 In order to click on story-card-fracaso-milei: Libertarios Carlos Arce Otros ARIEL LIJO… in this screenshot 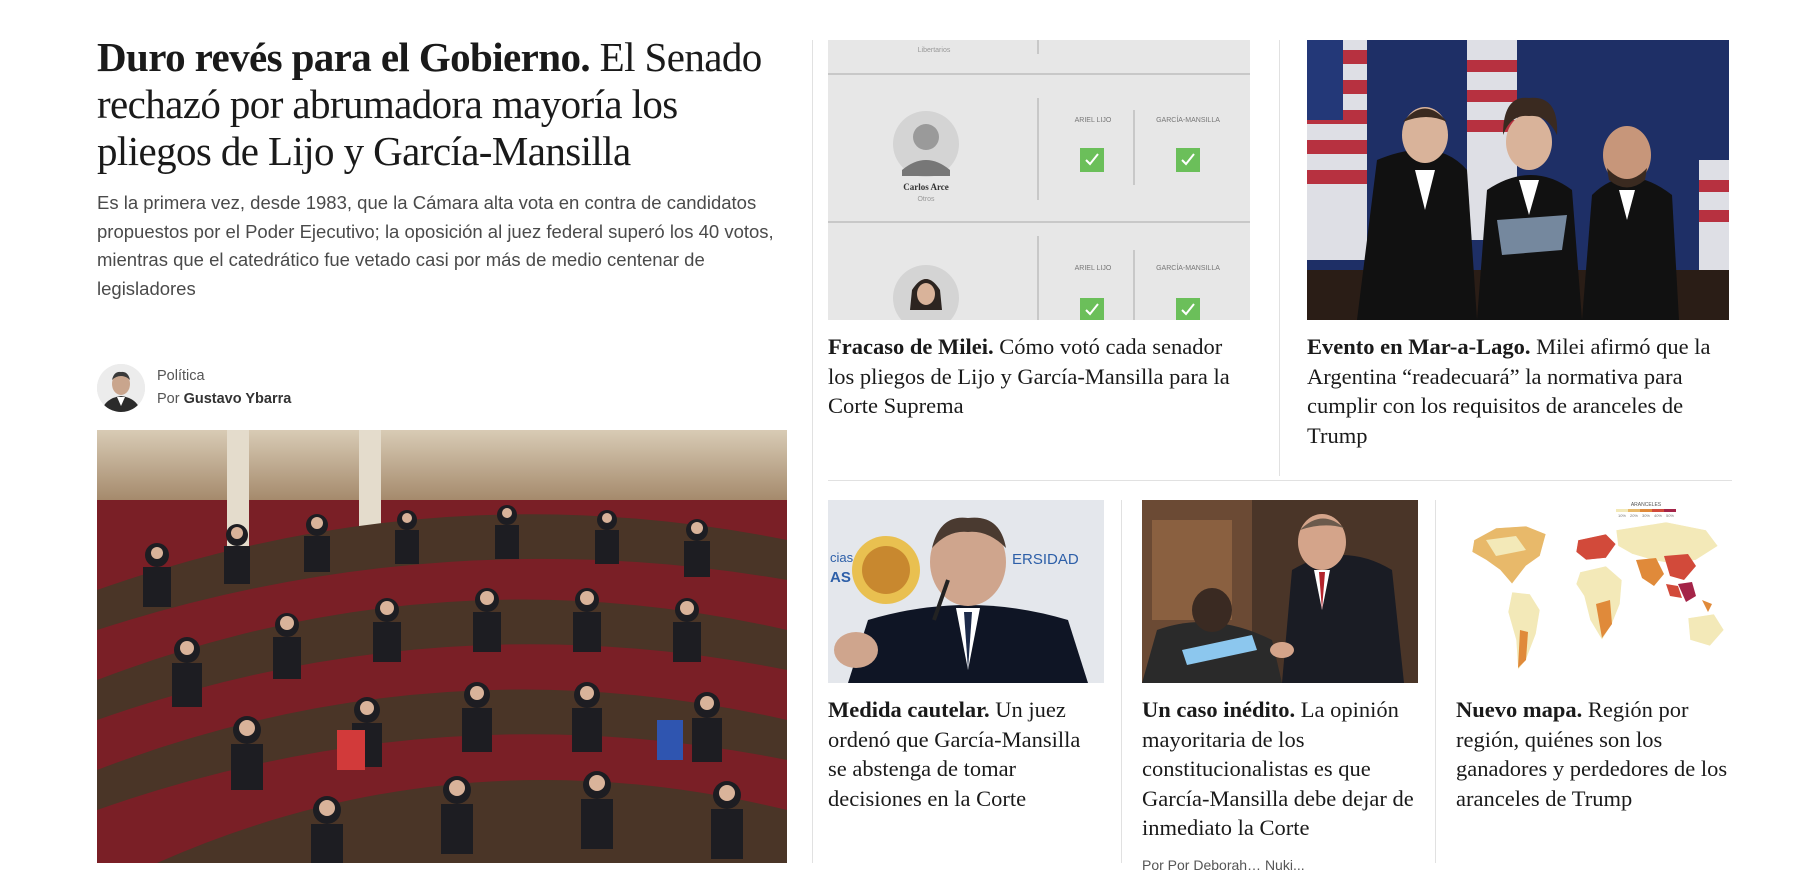, I will do `click(1039, 230)`.